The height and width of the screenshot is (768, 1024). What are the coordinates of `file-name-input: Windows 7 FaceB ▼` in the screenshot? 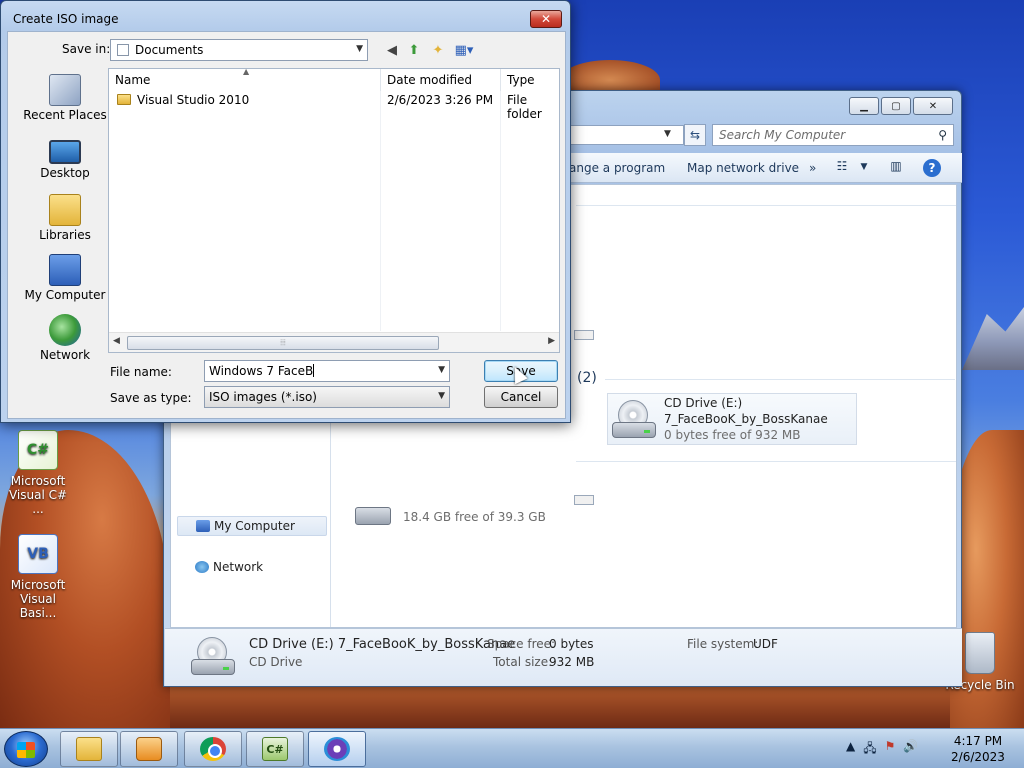 It's located at (327, 371).